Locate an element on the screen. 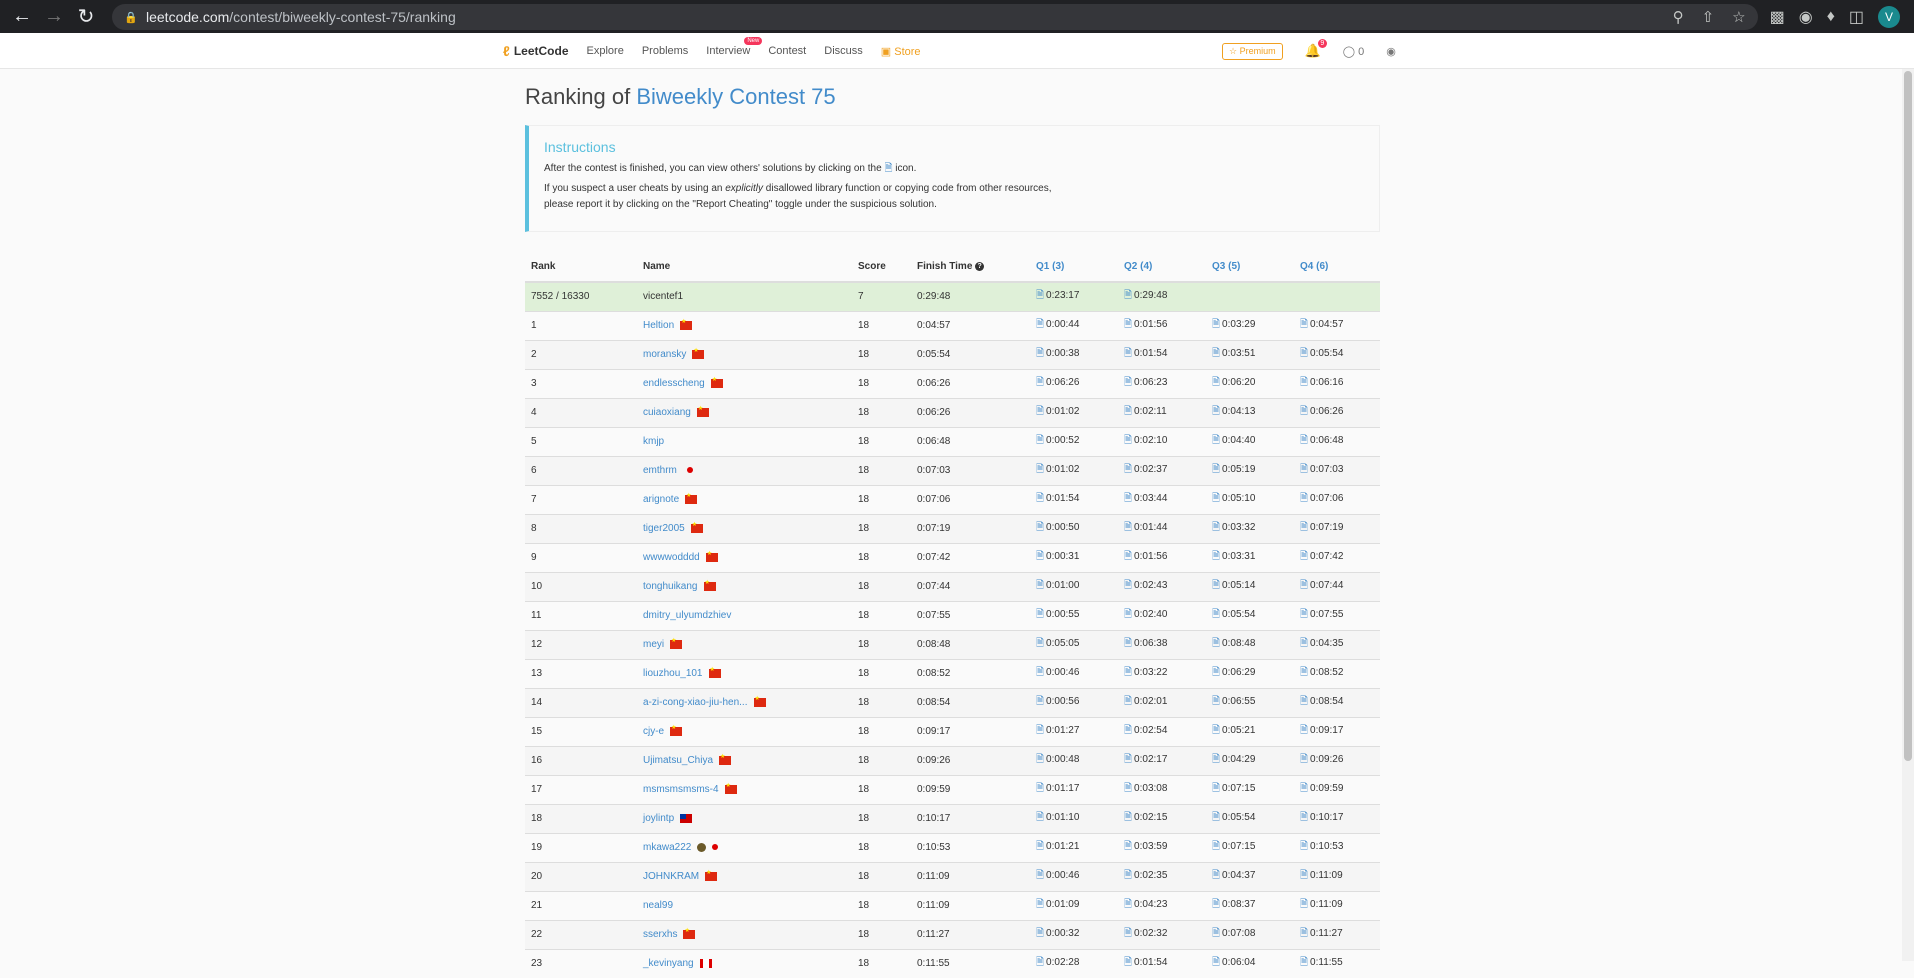 Image resolution: width=1914 pixels, height=978 pixels. q1-cell: 🗎 0:02:28 is located at coordinates (1074, 963).